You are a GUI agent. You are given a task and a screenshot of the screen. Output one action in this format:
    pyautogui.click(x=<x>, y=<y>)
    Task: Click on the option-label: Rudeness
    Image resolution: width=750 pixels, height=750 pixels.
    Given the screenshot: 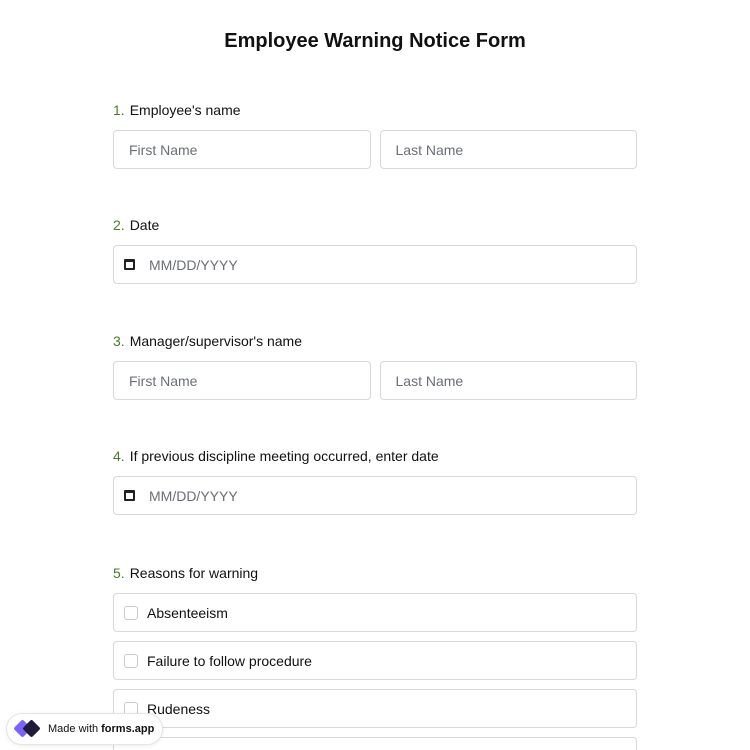 What is the action you would take?
    pyautogui.click(x=179, y=708)
    